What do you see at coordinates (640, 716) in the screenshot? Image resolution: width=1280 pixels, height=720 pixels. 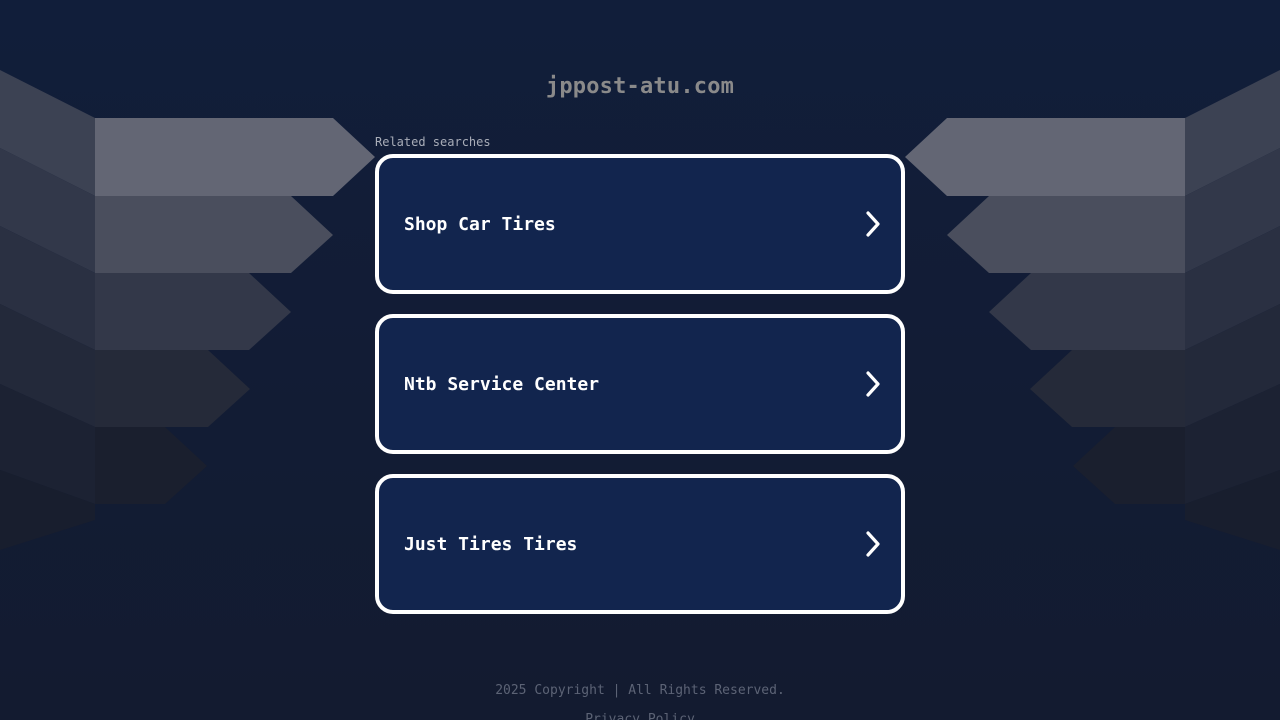 I see `privacy-policy-link: Privacy Policy` at bounding box center [640, 716].